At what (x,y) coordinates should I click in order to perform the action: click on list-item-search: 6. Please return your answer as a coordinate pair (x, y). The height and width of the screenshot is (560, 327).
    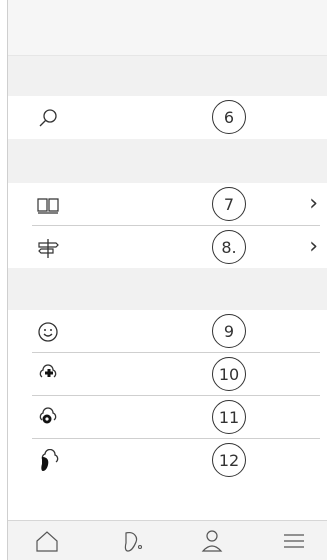
    Looking at the image, I should click on (167, 117).